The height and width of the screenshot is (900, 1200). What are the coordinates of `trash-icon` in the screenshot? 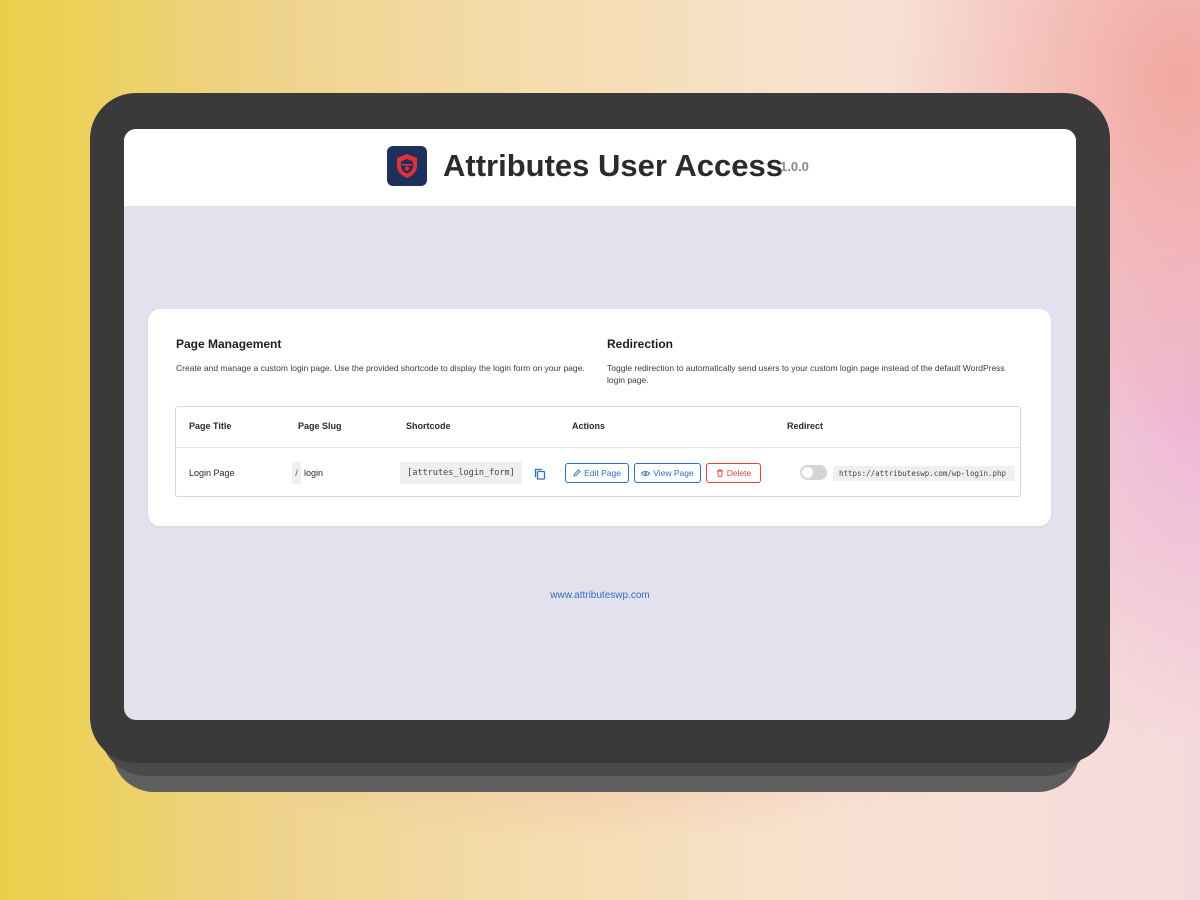 It's located at (719, 473).